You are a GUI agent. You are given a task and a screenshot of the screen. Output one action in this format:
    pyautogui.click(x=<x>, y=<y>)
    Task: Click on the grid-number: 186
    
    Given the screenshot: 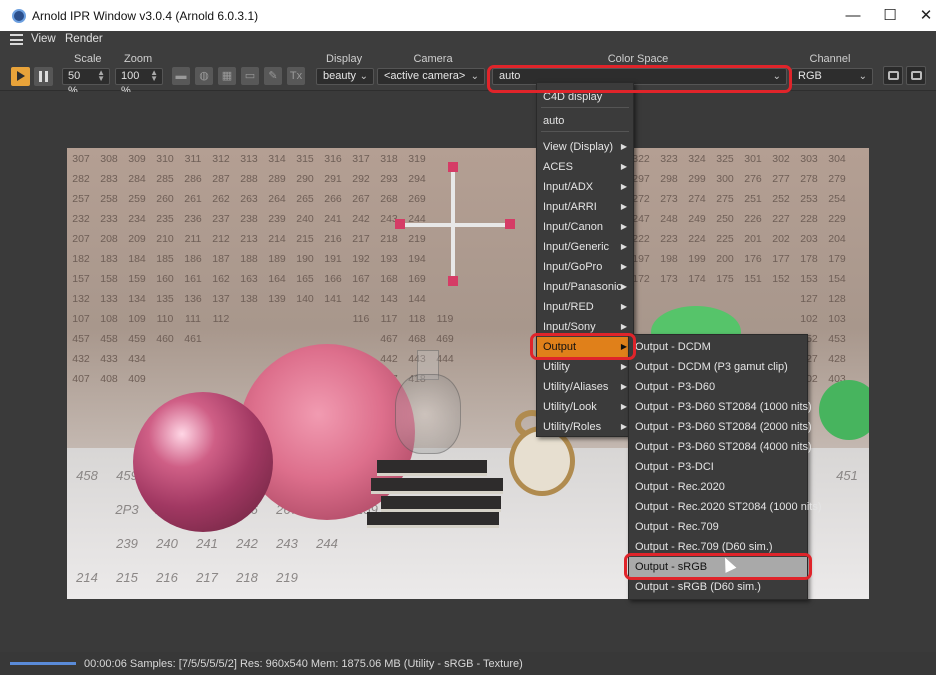 What is the action you would take?
    pyautogui.click(x=193, y=259)
    